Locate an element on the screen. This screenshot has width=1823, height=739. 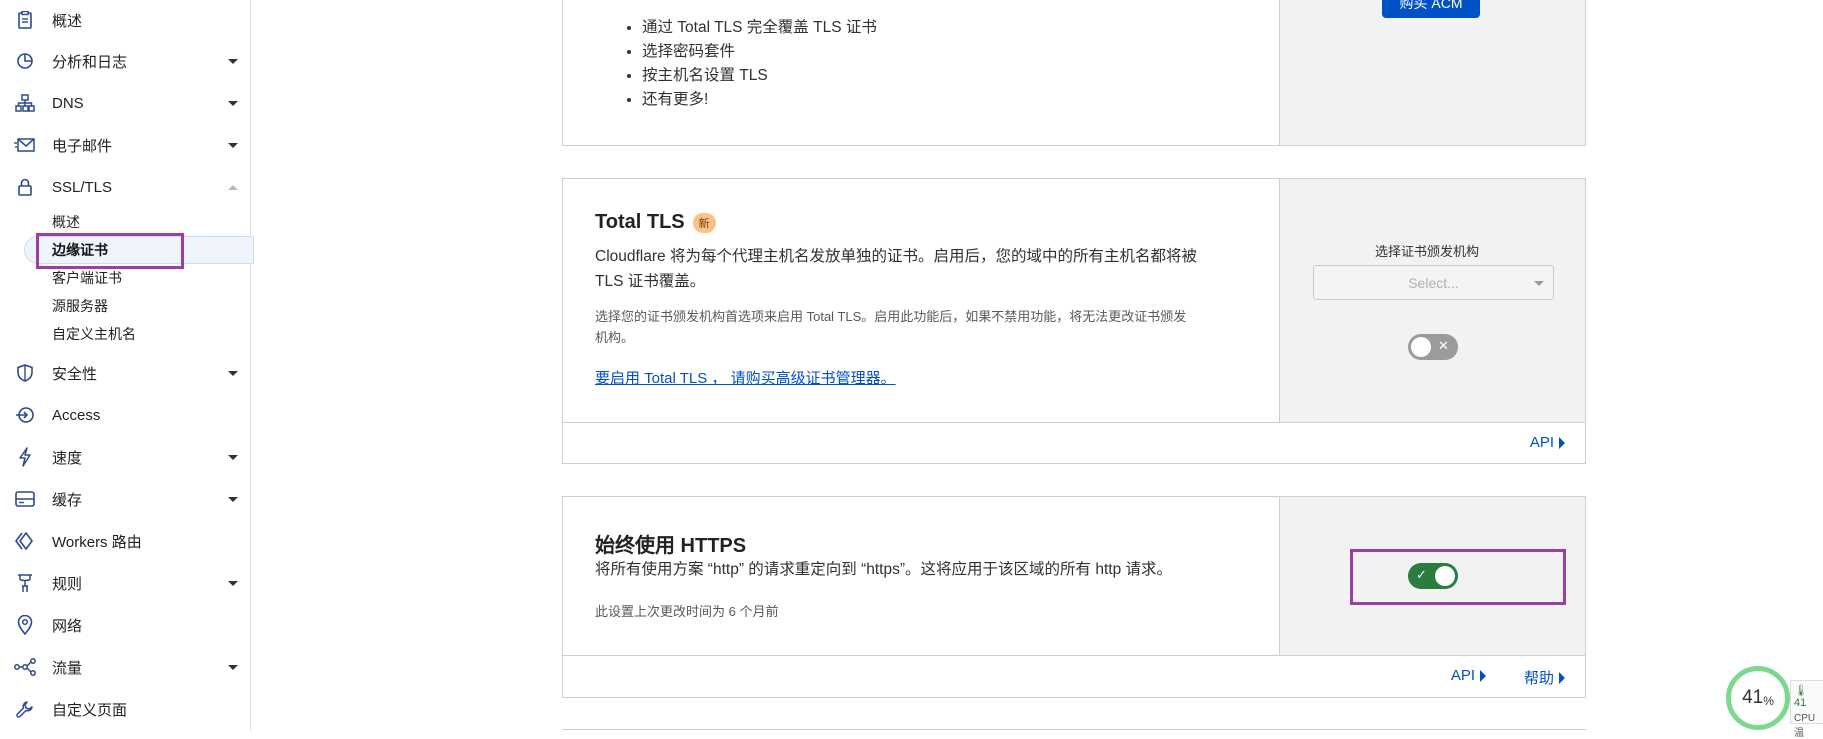
acm-card-right-panel is located at coordinates (1432, 72).